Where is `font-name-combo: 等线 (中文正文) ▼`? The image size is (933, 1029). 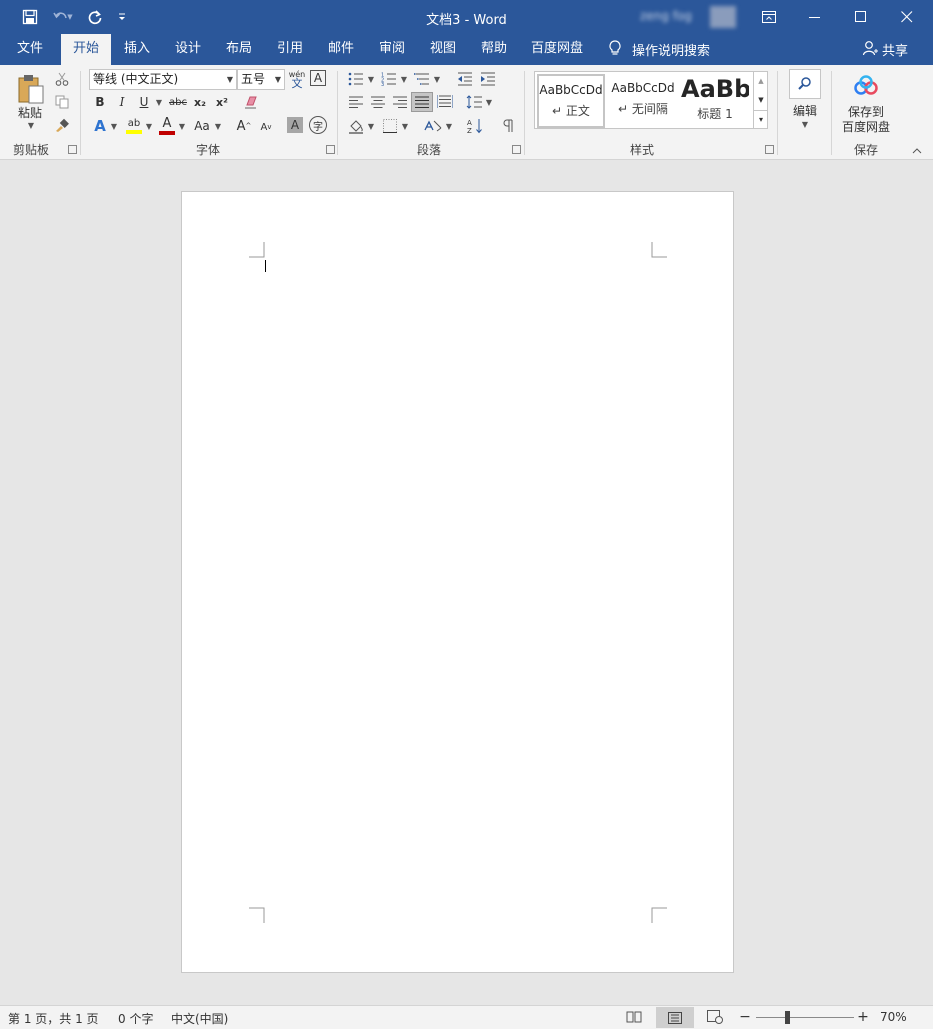
font-name-combo: 等线 (中文正文) ▼ is located at coordinates (163, 79).